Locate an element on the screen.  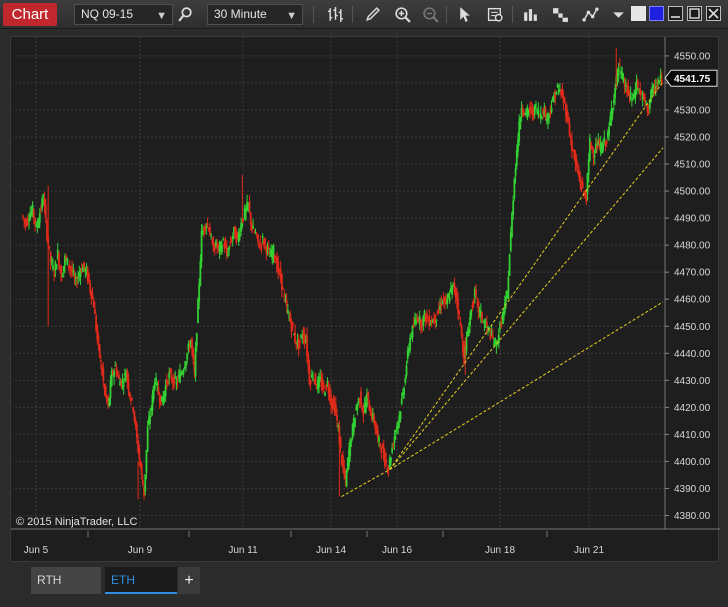
minimize-icon is located at coordinates (675, 13).